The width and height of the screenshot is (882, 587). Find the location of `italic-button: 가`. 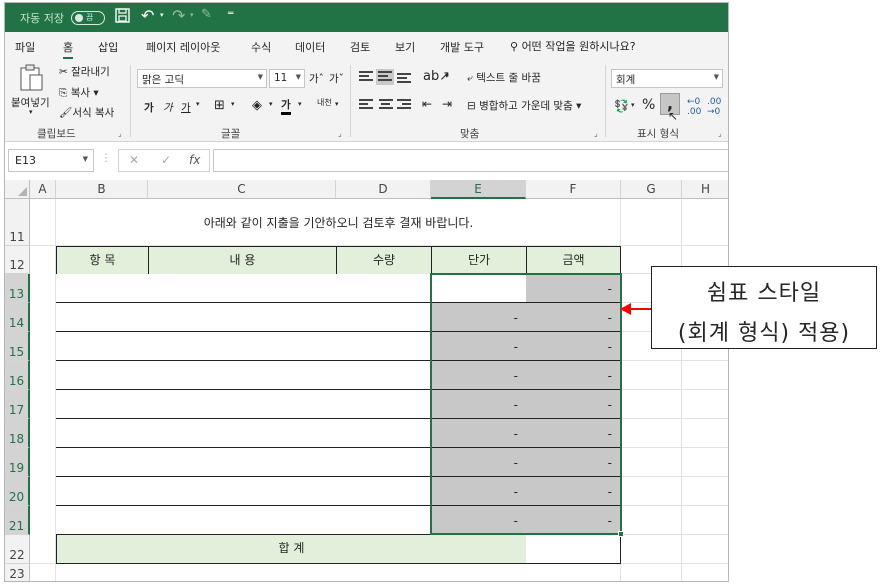

italic-button: 가 is located at coordinates (168, 107).